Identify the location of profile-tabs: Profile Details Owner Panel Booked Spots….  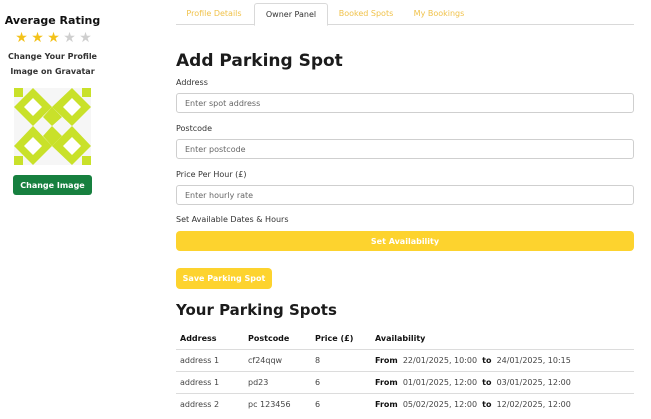
(405, 14).